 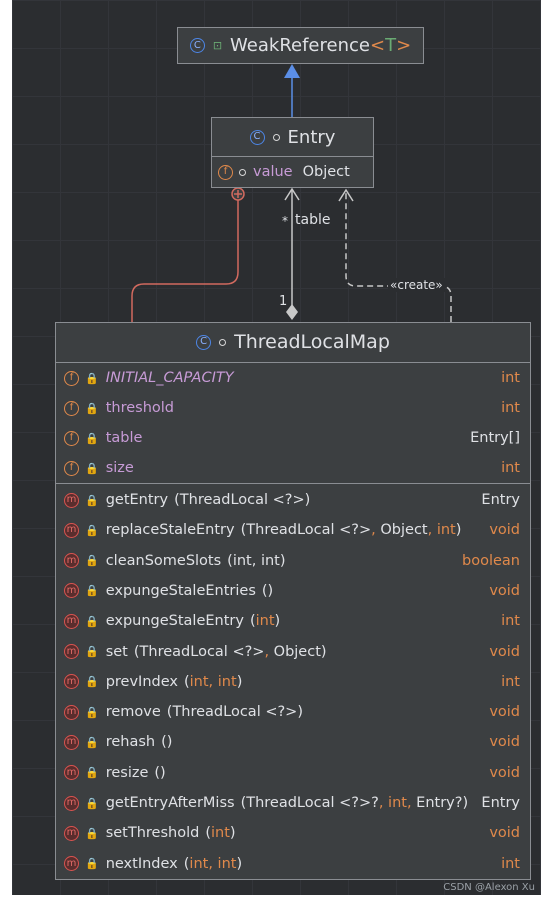 What do you see at coordinates (495, 438) in the screenshot?
I see `field-type: Entry[]` at bounding box center [495, 438].